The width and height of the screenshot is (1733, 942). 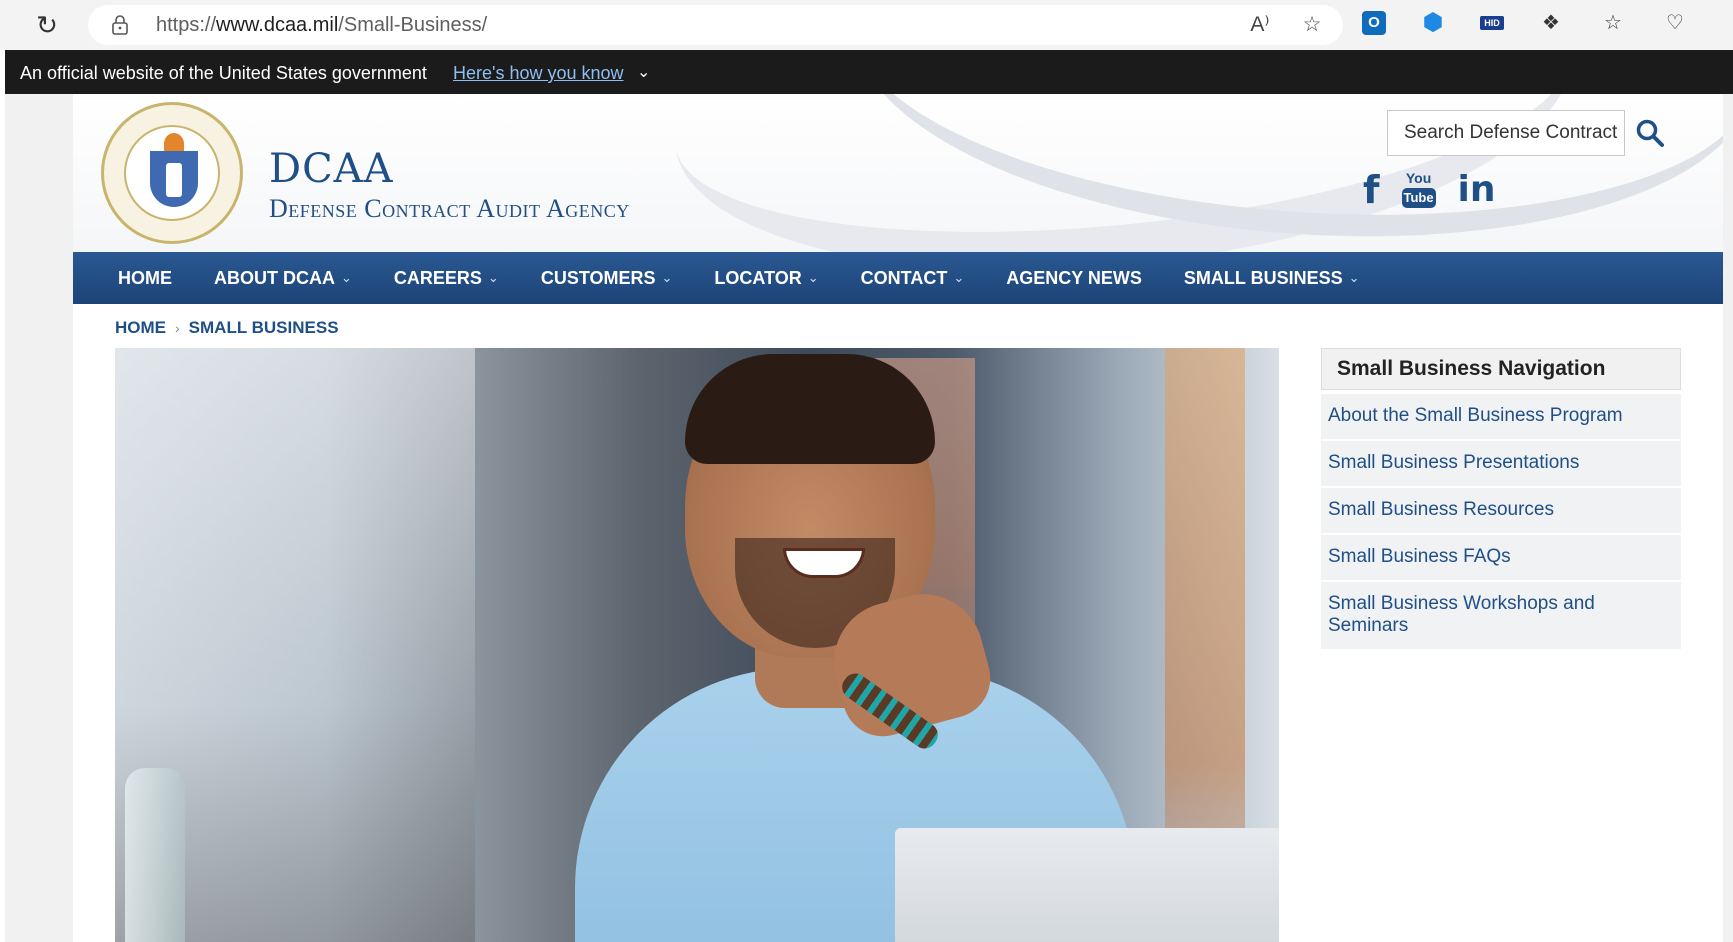 I want to click on search-input, so click(x=1506, y=133).